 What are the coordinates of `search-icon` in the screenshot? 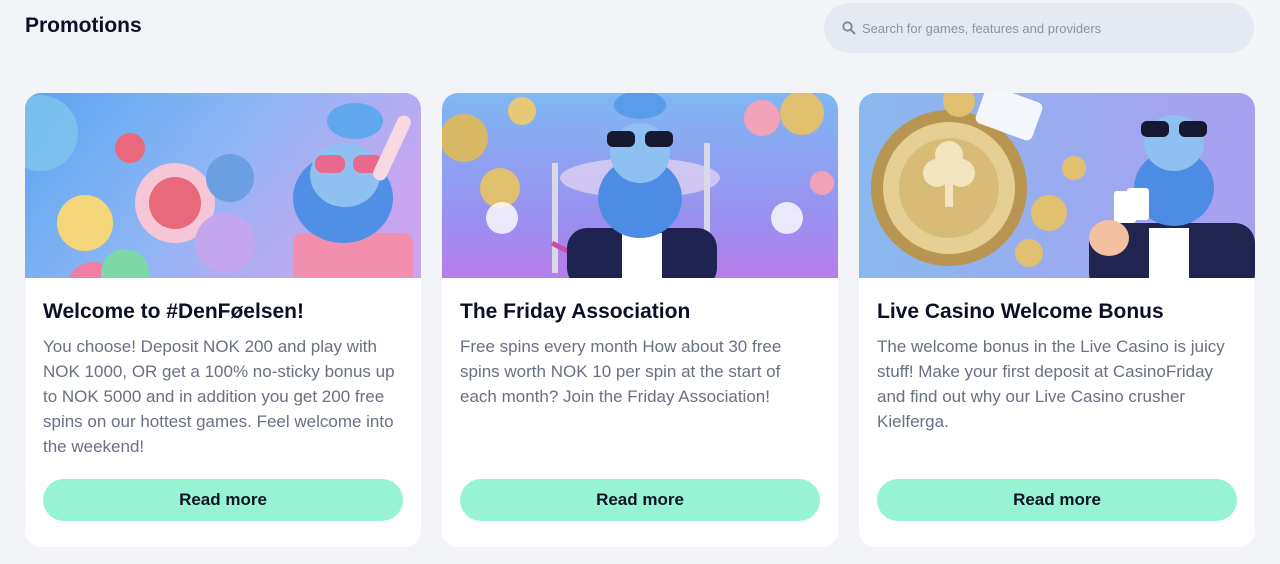 It's located at (849, 28).